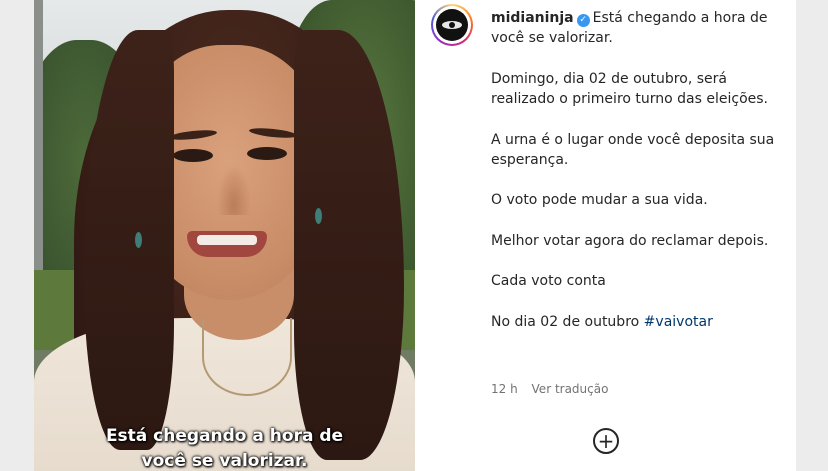 The image size is (828, 471). What do you see at coordinates (224, 461) in the screenshot?
I see `video-caption-line-2: você se valorizar.` at bounding box center [224, 461].